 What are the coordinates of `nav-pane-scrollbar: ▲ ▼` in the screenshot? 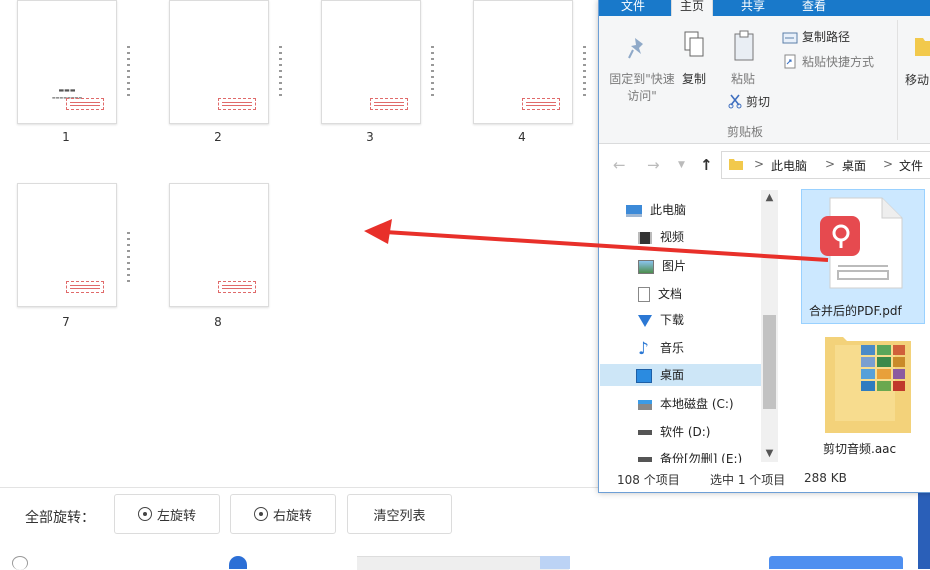 It's located at (769, 326).